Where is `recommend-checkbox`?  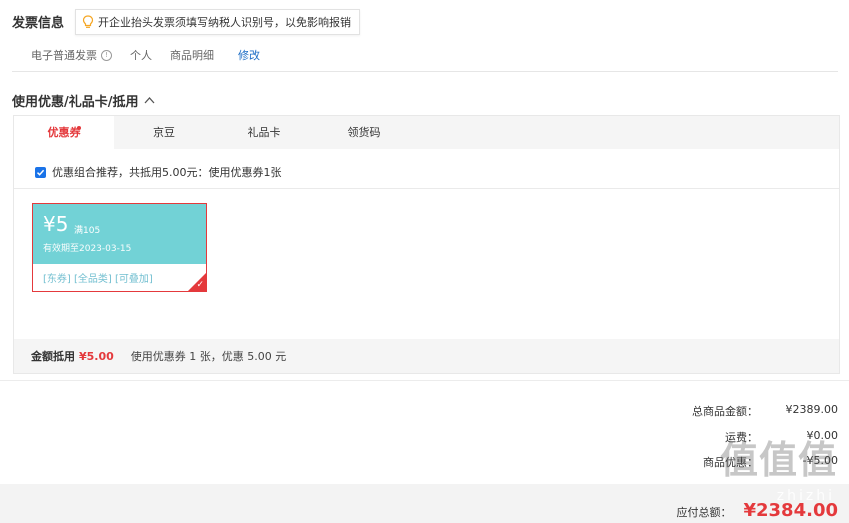
recommend-checkbox is located at coordinates (40, 172).